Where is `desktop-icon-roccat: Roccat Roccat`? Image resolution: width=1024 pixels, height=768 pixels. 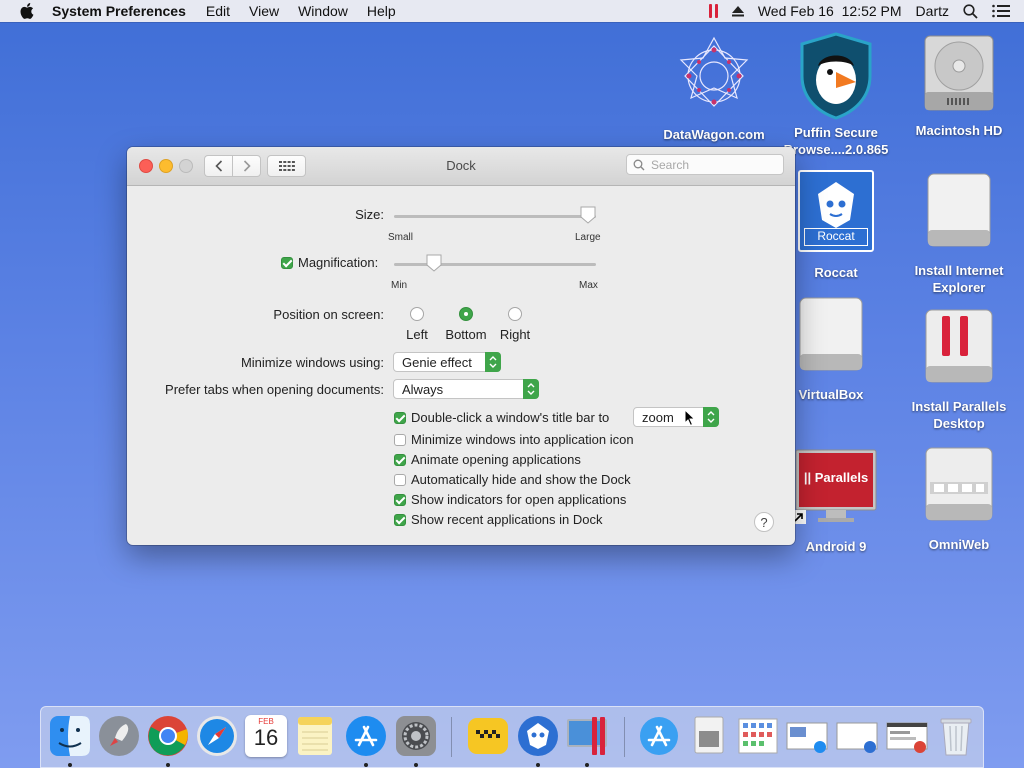 desktop-icon-roccat: Roccat Roccat is located at coordinates (836, 225).